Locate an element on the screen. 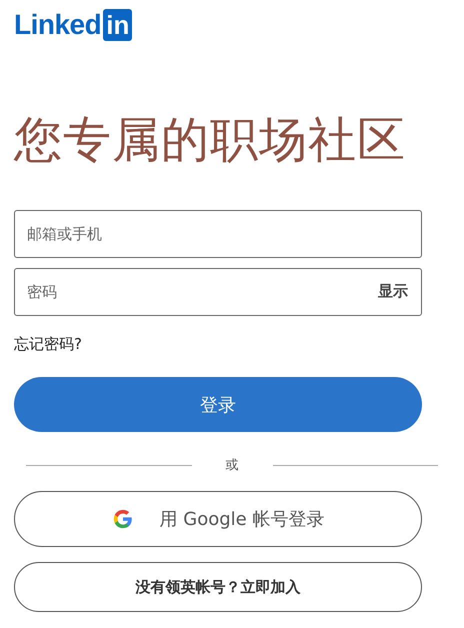  email-field: 邮箱或手机 is located at coordinates (218, 234).